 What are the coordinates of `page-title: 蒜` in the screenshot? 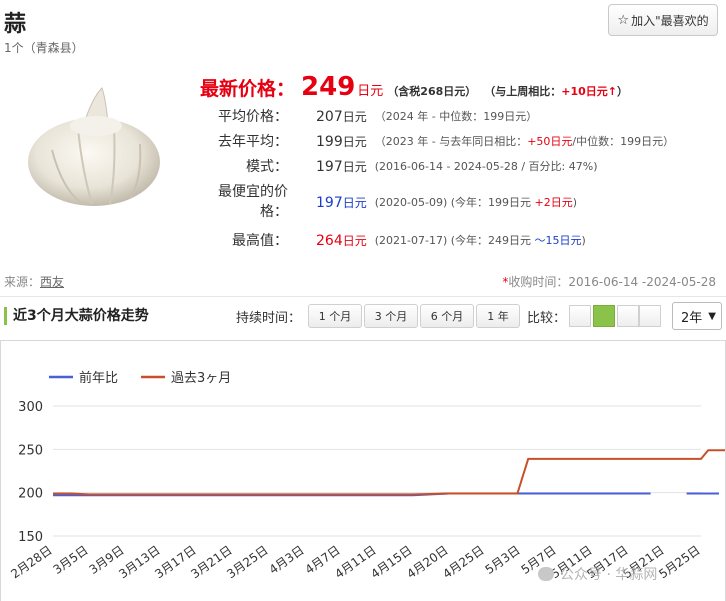 It's located at (15, 24).